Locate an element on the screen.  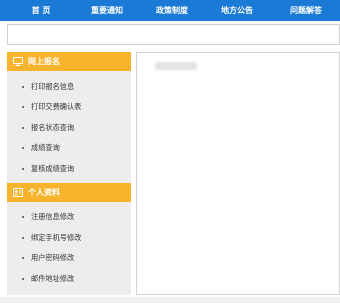
menu-edit-email: 邮件地址修改 is located at coordinates (69, 279).